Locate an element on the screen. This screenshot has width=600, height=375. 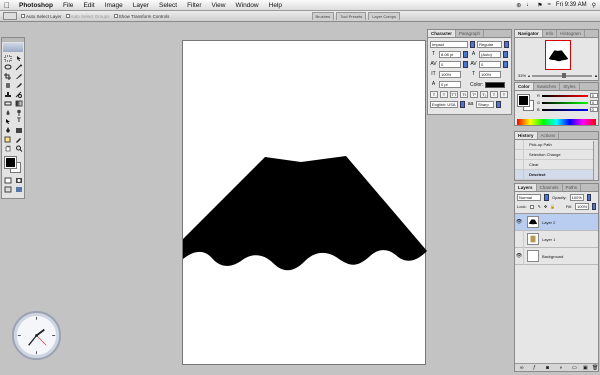
tracking-dropdown is located at coordinates (505, 64).